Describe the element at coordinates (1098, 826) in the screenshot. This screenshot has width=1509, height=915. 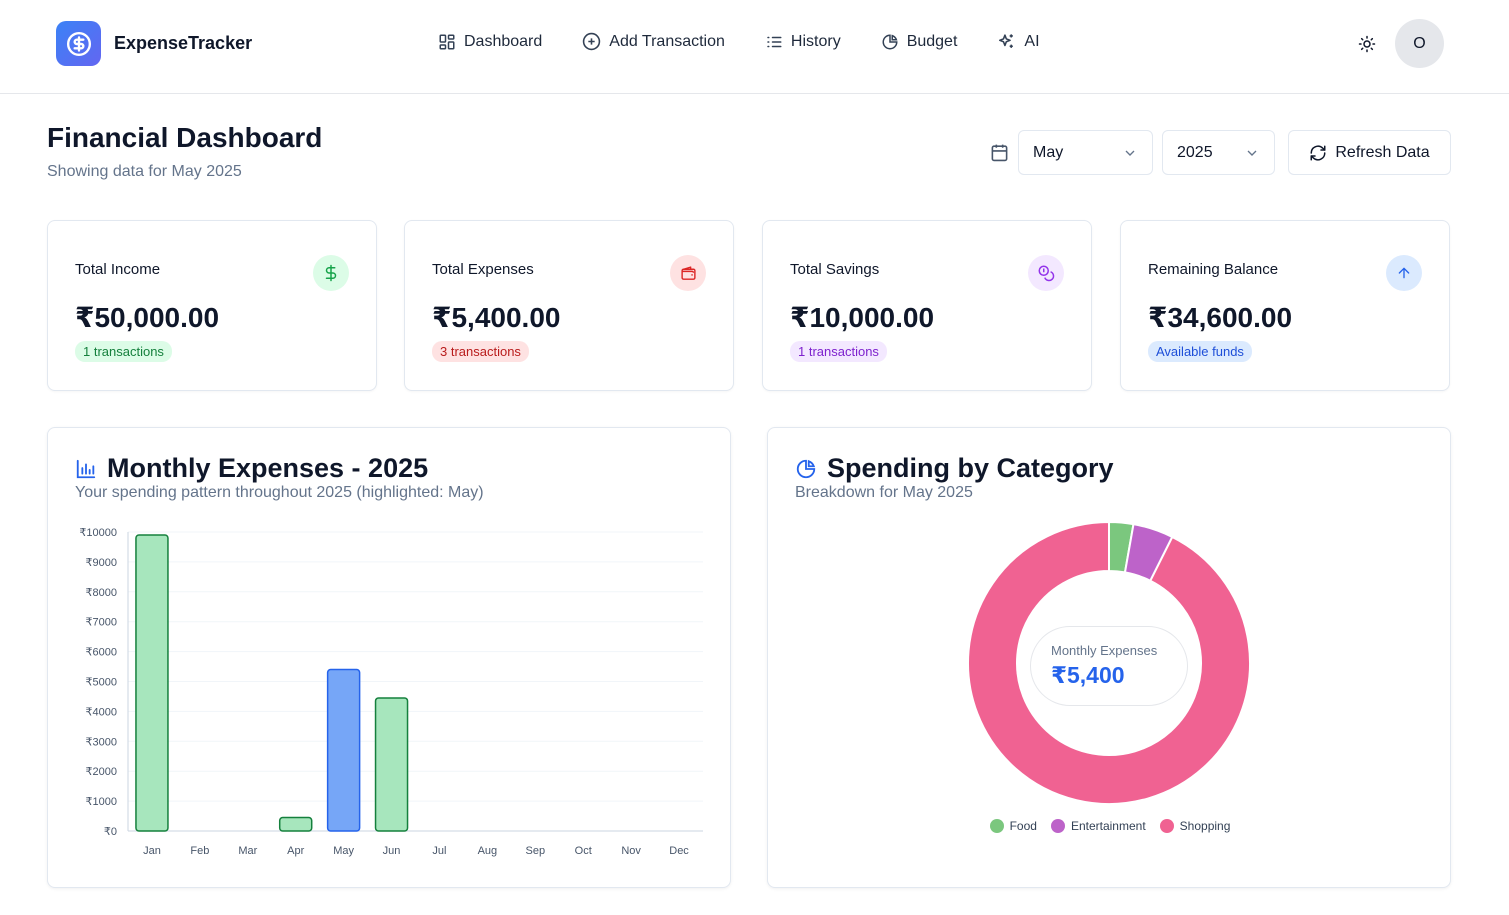
I see `legend-item-entertainment: Entertainment` at that location.